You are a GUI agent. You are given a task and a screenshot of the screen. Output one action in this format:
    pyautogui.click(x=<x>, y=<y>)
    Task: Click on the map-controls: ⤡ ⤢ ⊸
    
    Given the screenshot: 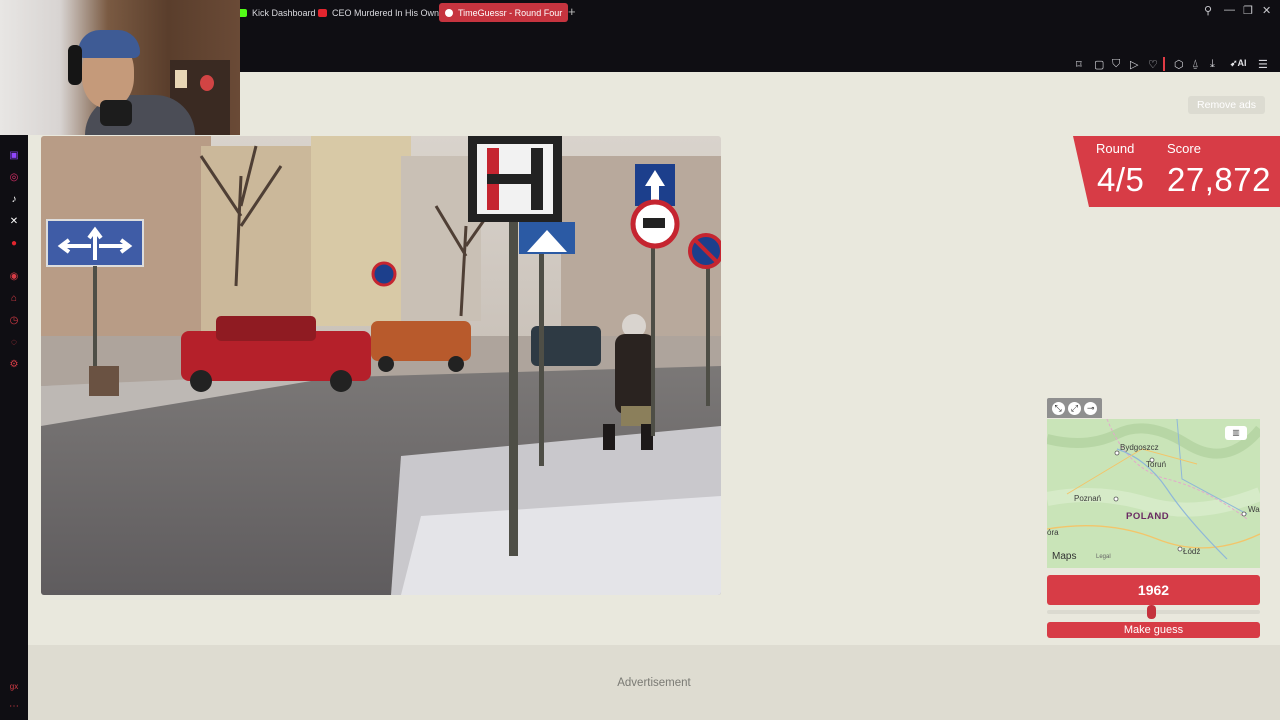 What is the action you would take?
    pyautogui.click(x=1074, y=408)
    